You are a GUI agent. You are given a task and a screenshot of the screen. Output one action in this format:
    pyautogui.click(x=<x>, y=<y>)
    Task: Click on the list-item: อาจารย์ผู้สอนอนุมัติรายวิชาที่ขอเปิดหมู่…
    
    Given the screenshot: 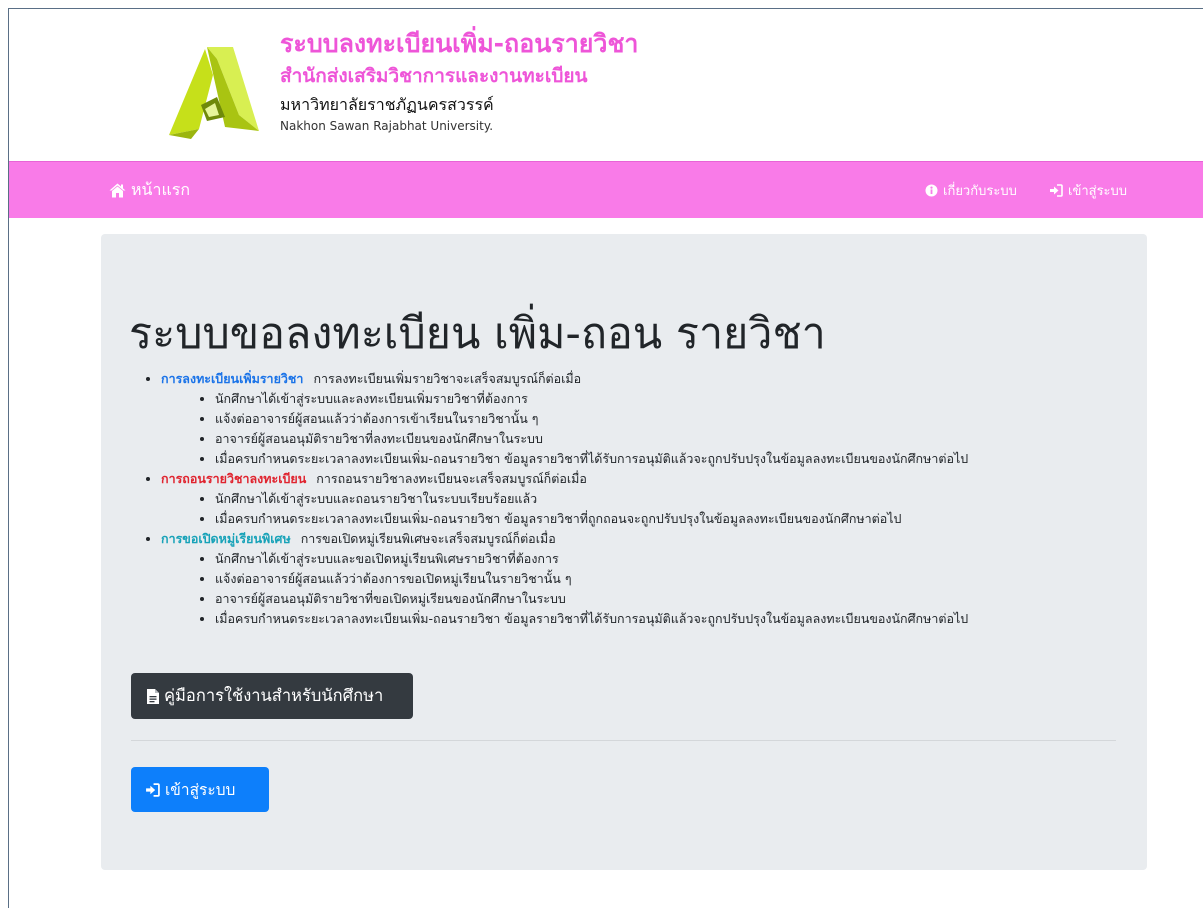 What is the action you would take?
    pyautogui.click(x=678, y=599)
    